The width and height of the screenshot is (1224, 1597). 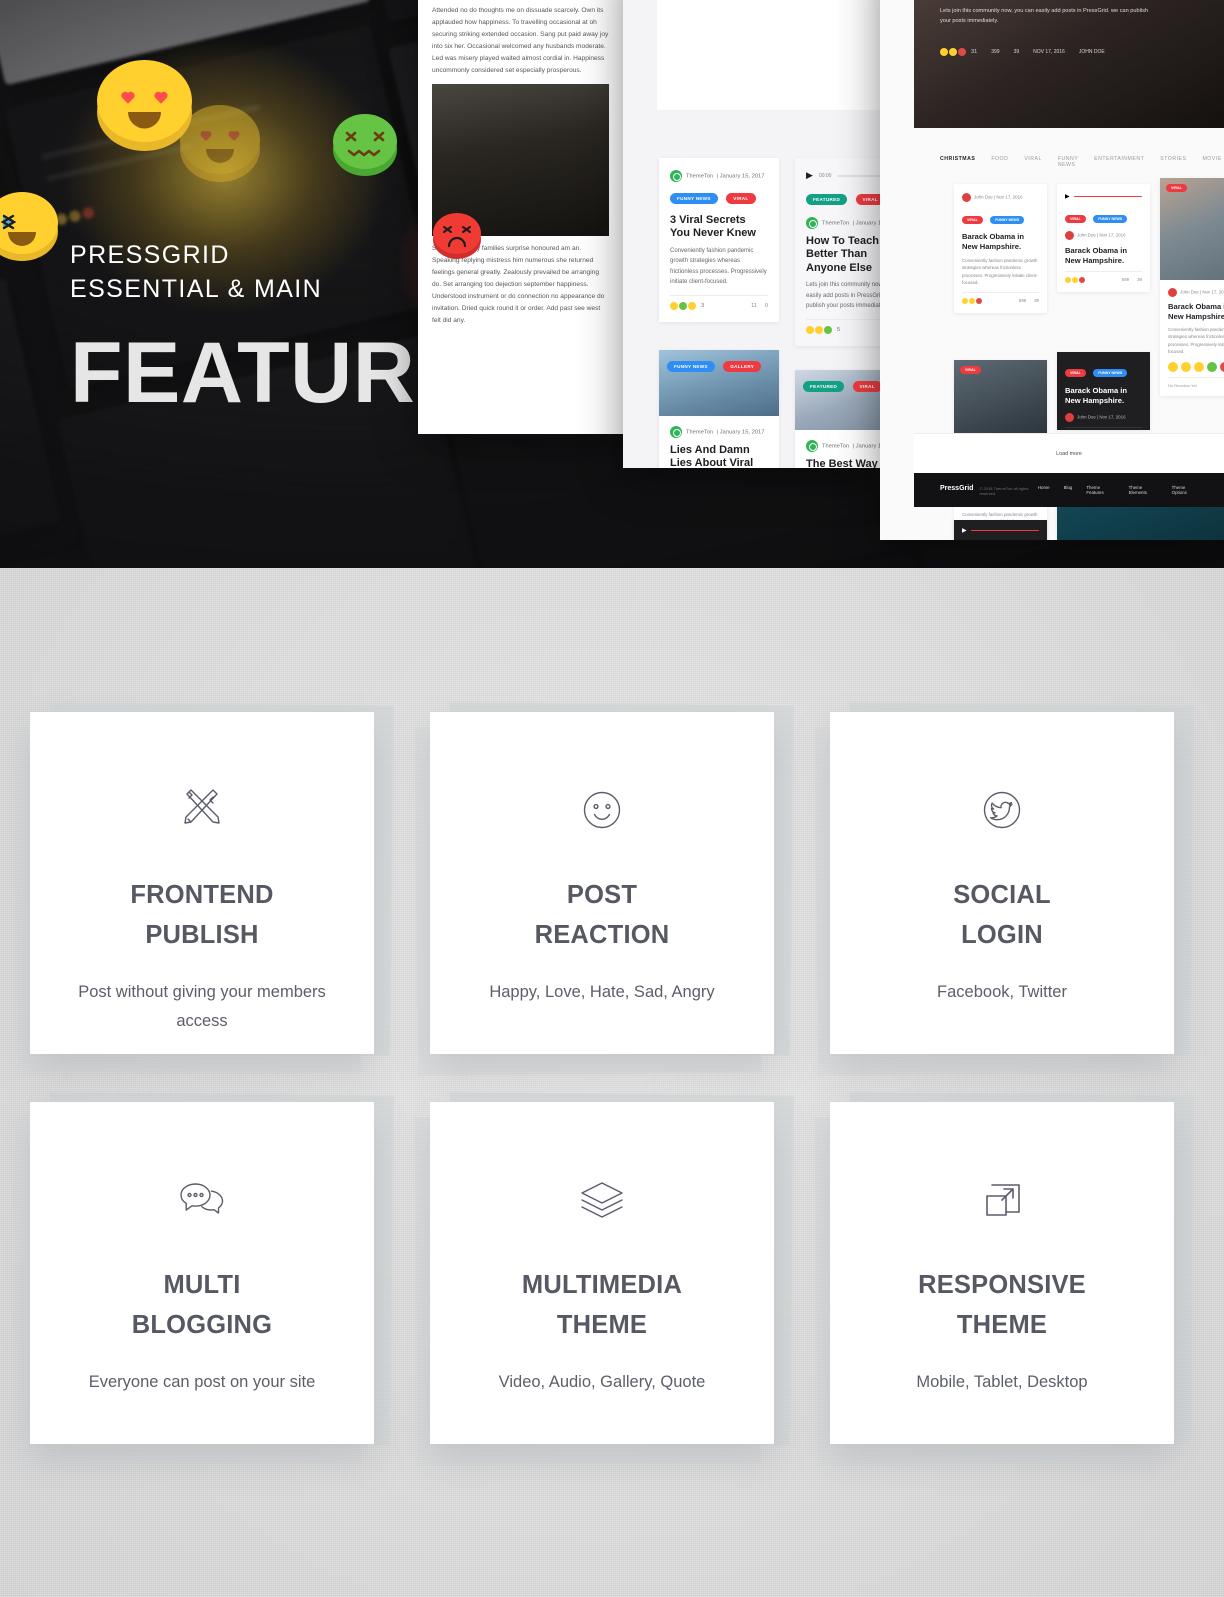 I want to click on post-tag: GALLERY, so click(x=742, y=367).